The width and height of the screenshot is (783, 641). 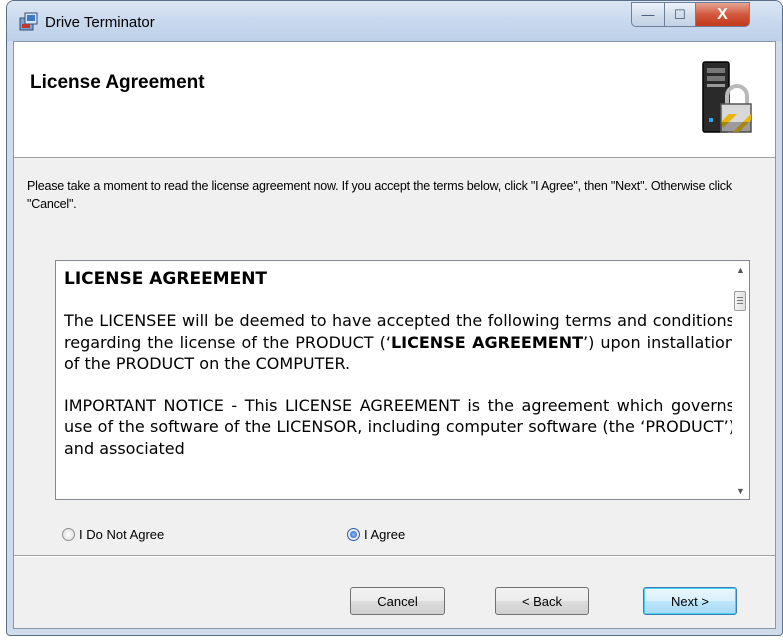 I want to click on cancel-button-label: Cancel, so click(x=397, y=601).